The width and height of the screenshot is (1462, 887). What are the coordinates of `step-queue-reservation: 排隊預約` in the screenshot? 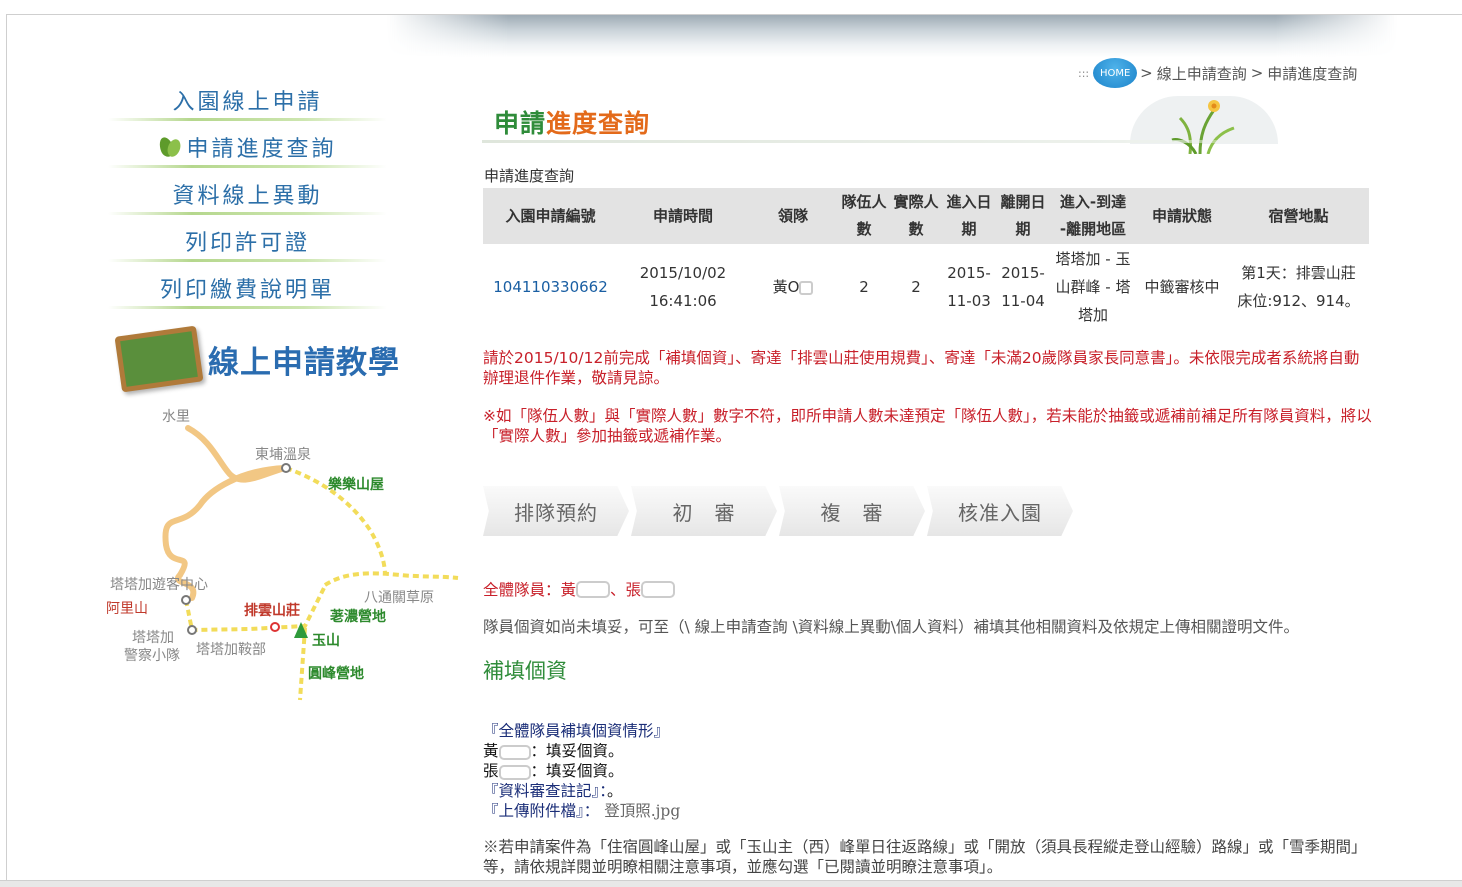 It's located at (556, 511).